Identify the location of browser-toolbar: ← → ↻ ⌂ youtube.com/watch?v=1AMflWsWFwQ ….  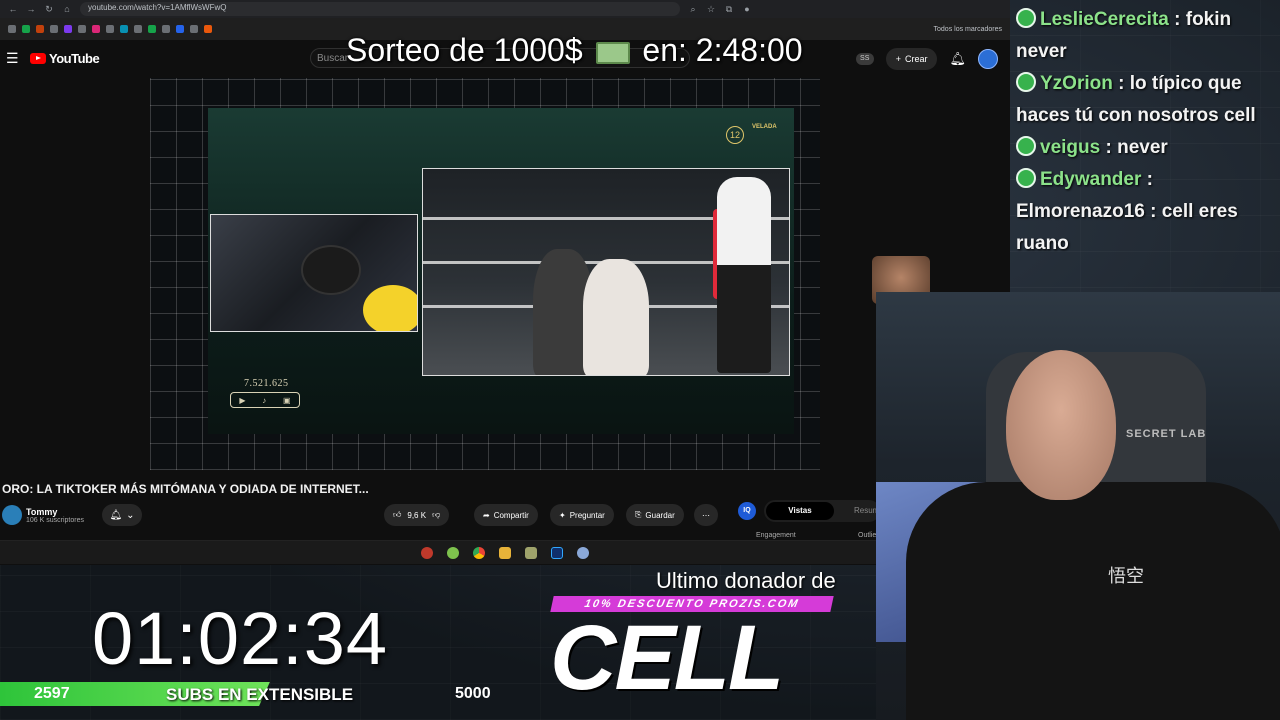
(505, 9).